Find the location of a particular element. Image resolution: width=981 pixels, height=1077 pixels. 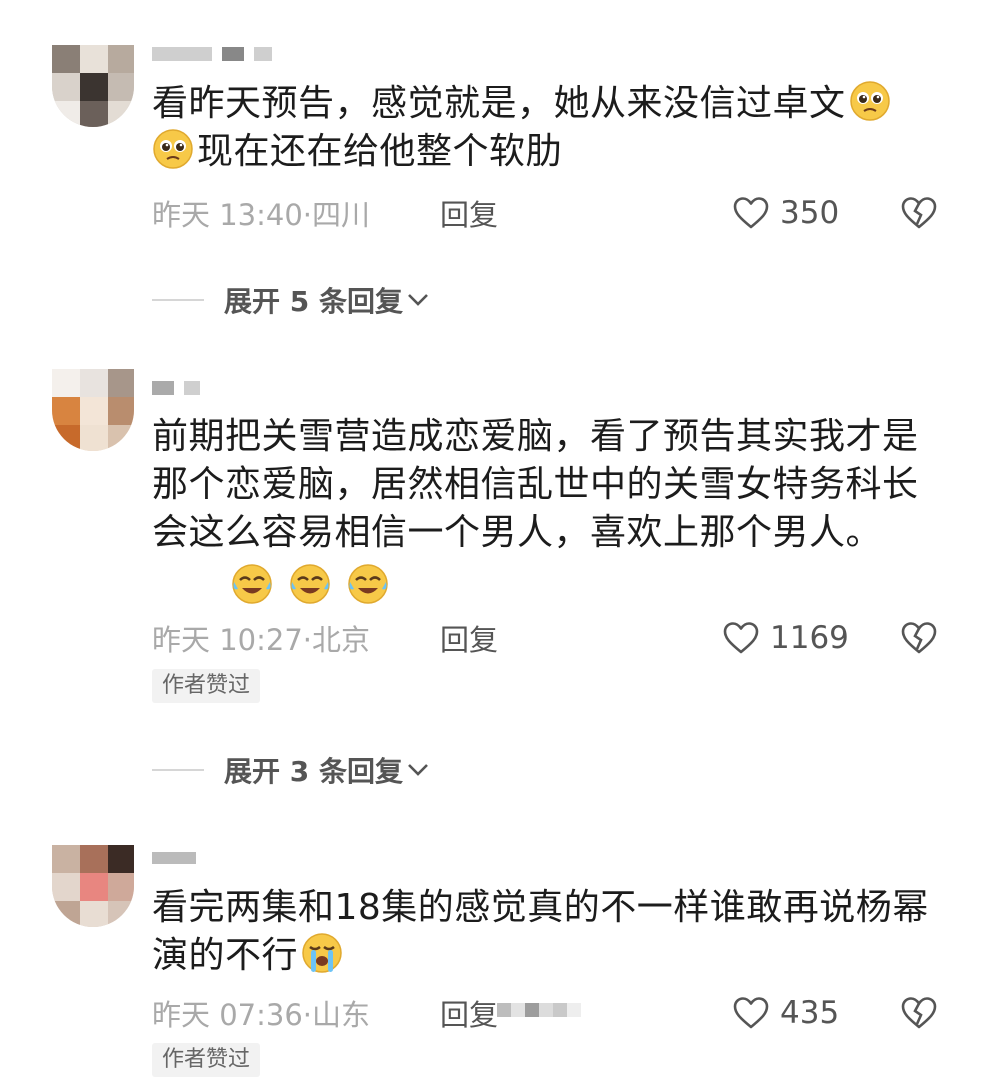

expand-replies-button: 展开 5 条回复 is located at coordinates (290, 300).